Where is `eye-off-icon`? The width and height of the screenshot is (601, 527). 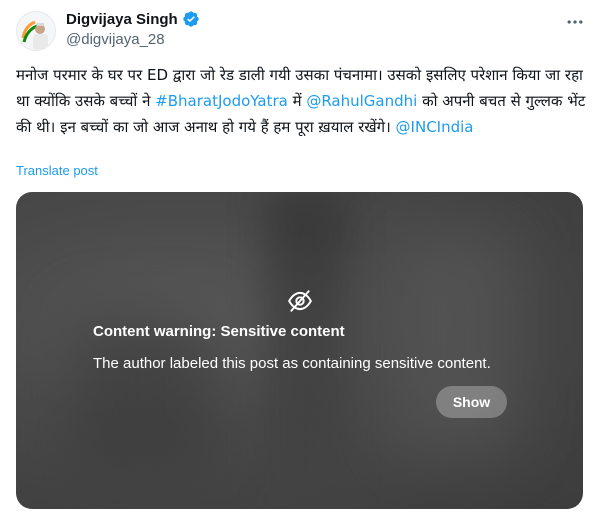 eye-off-icon is located at coordinates (300, 301).